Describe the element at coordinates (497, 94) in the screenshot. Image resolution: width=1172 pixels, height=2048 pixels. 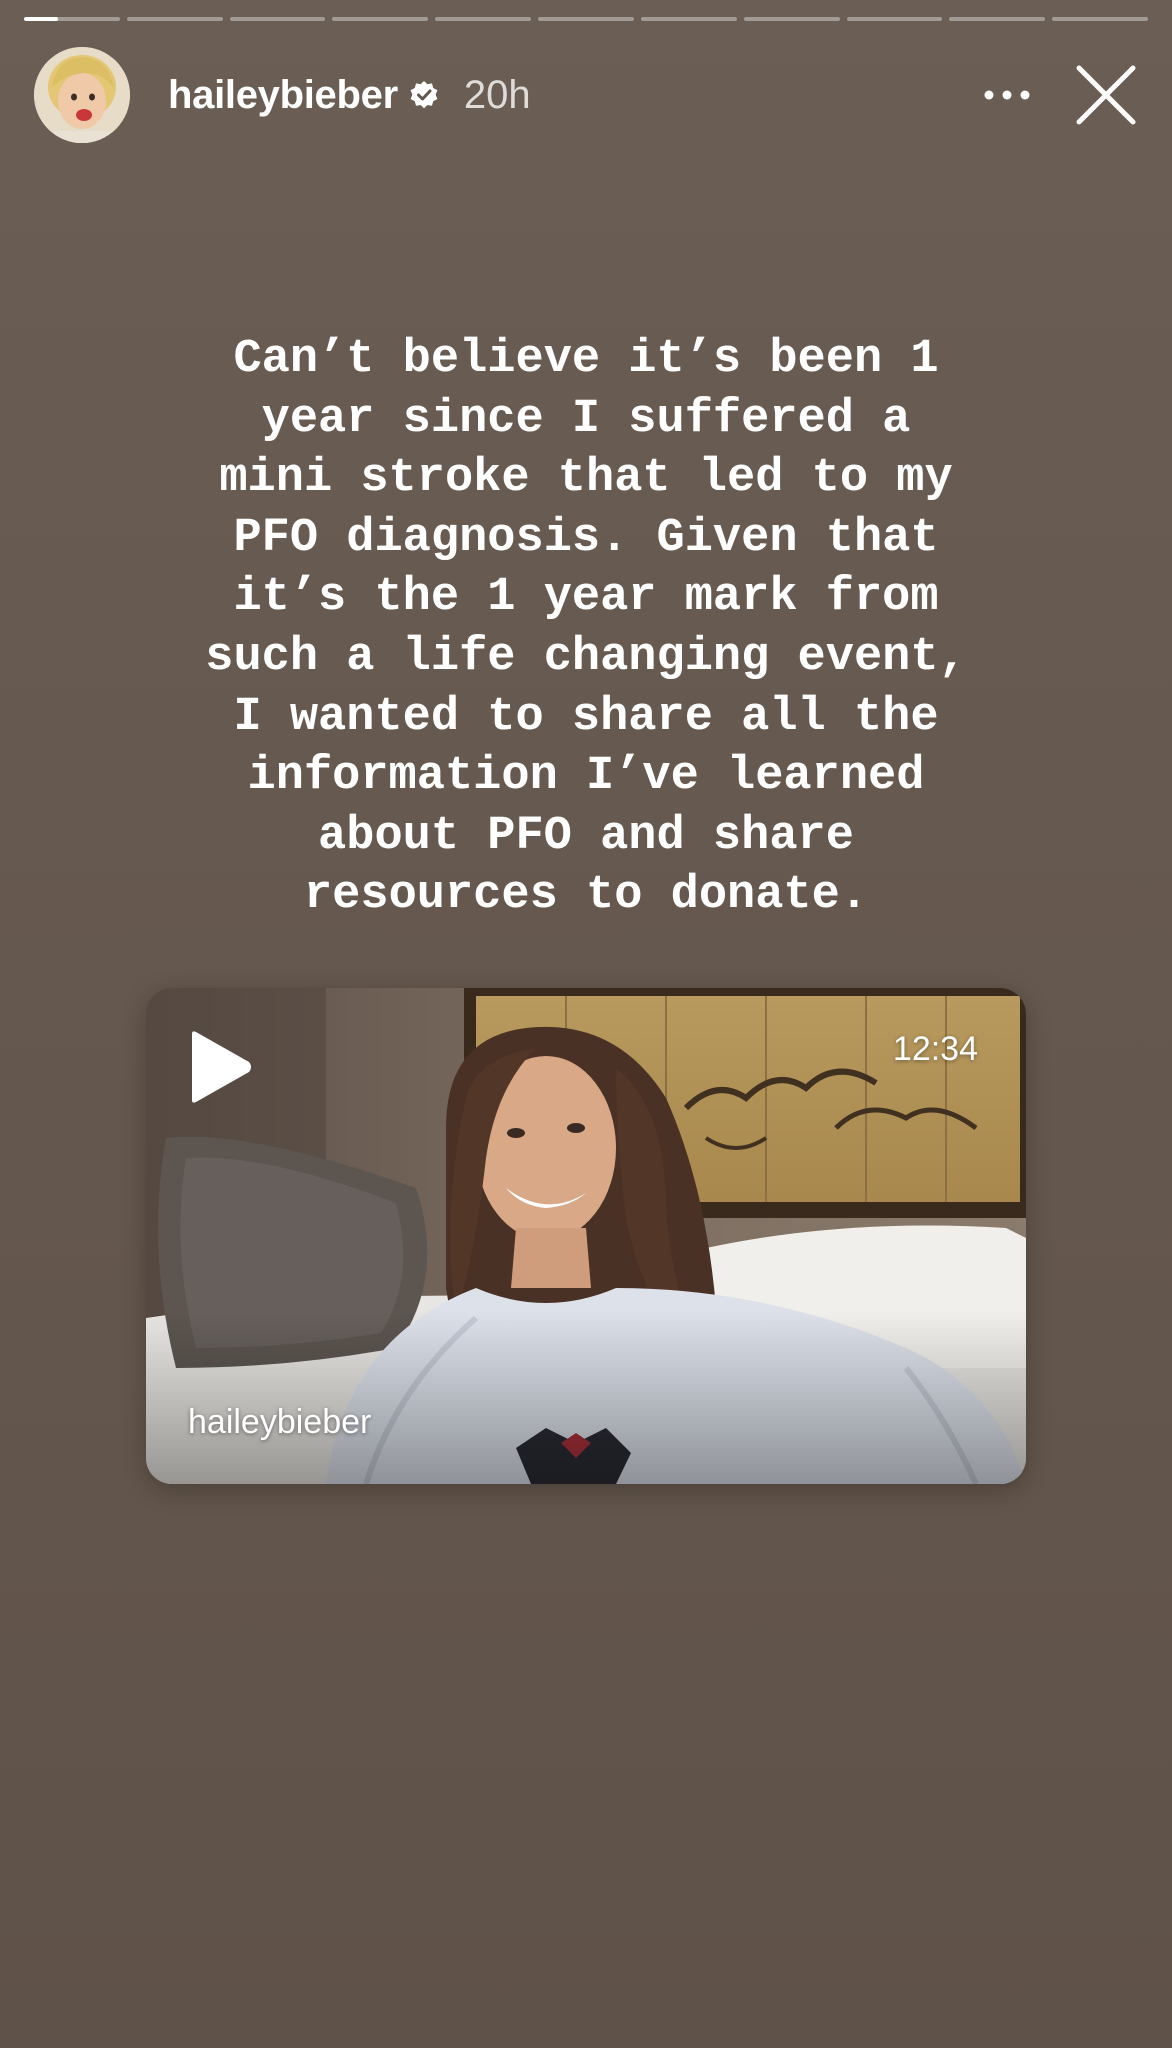
I see `post-timestamp: 20h` at that location.